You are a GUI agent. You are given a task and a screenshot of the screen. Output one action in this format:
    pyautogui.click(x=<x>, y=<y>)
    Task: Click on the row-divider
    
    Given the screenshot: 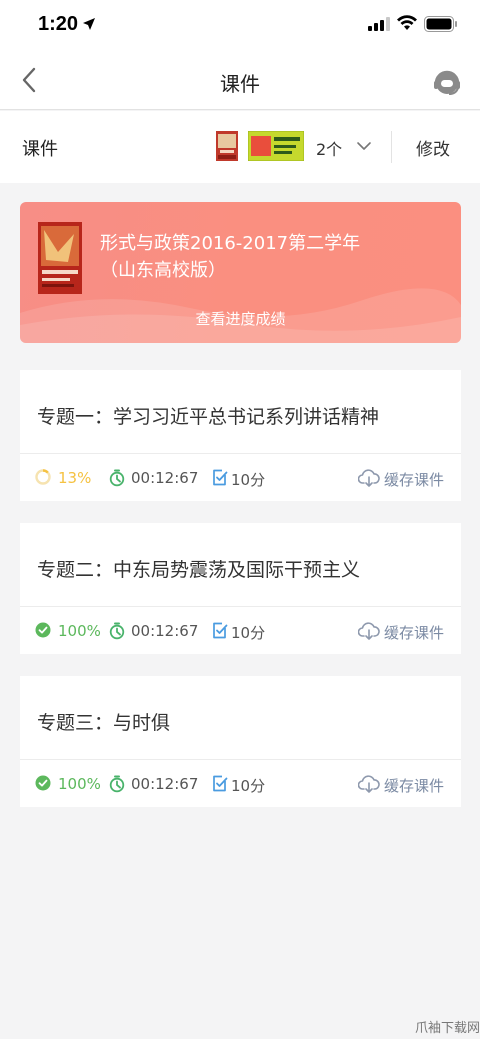 What is the action you would take?
    pyautogui.click(x=391, y=147)
    